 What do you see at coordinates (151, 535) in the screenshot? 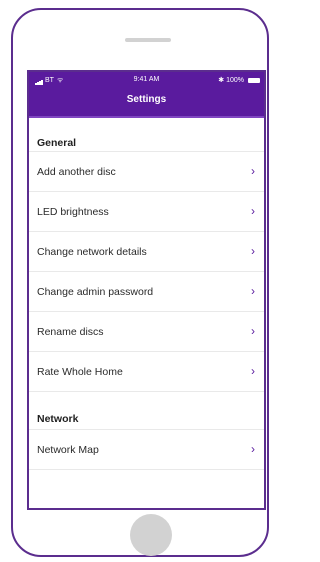
I see `home-button` at bounding box center [151, 535].